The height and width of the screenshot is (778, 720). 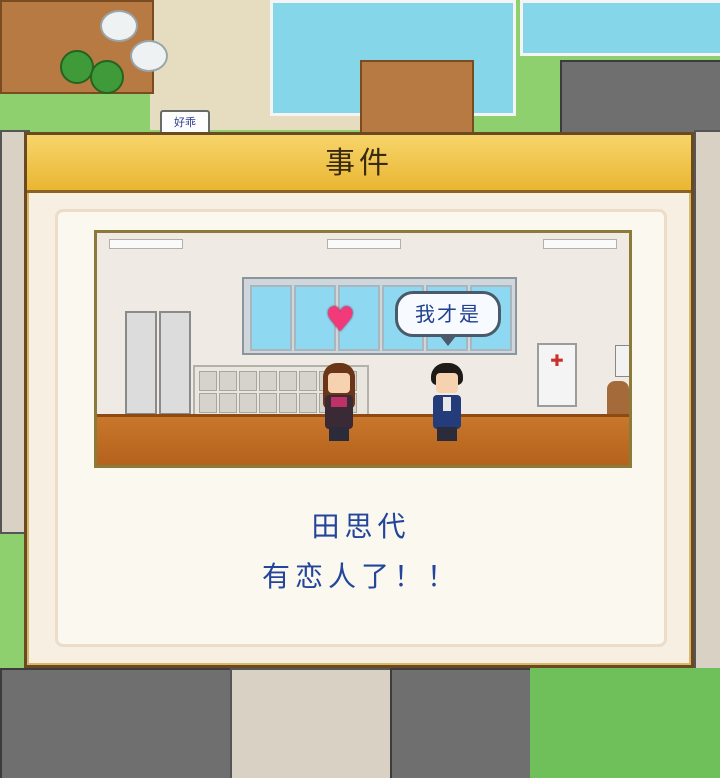 What do you see at coordinates (361, 526) in the screenshot?
I see `student-name: 田思代` at bounding box center [361, 526].